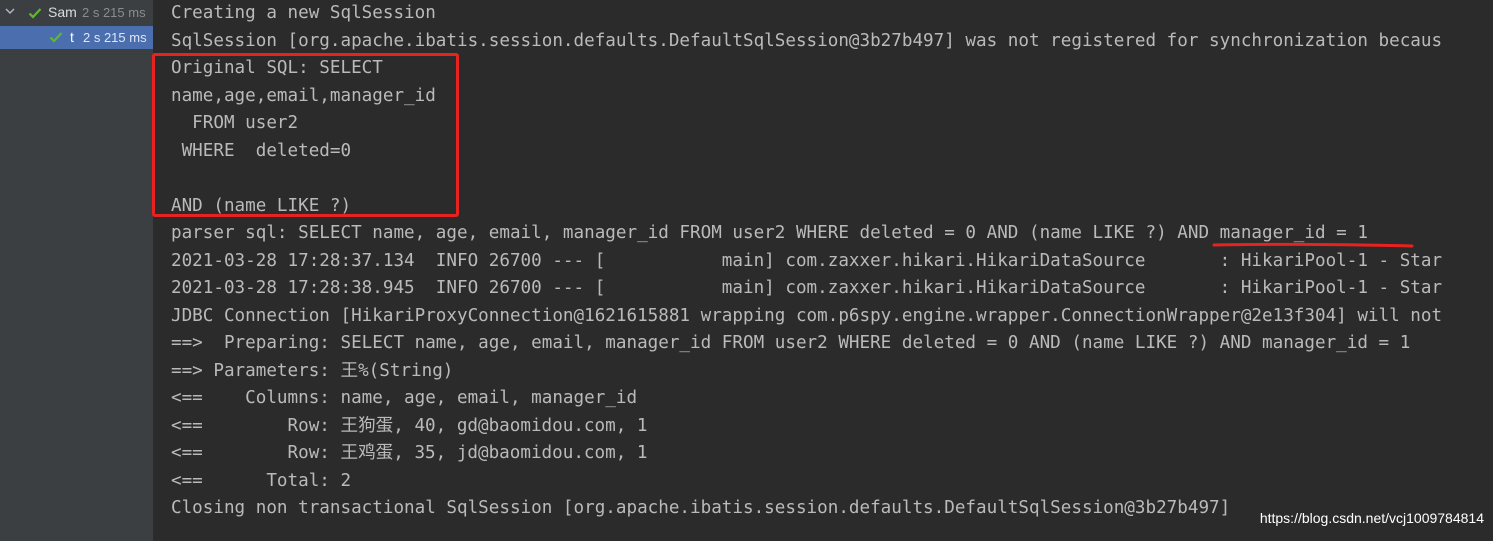 This screenshot has width=1493, height=541. I want to click on red-underline-annotation, so click(1313, 245).